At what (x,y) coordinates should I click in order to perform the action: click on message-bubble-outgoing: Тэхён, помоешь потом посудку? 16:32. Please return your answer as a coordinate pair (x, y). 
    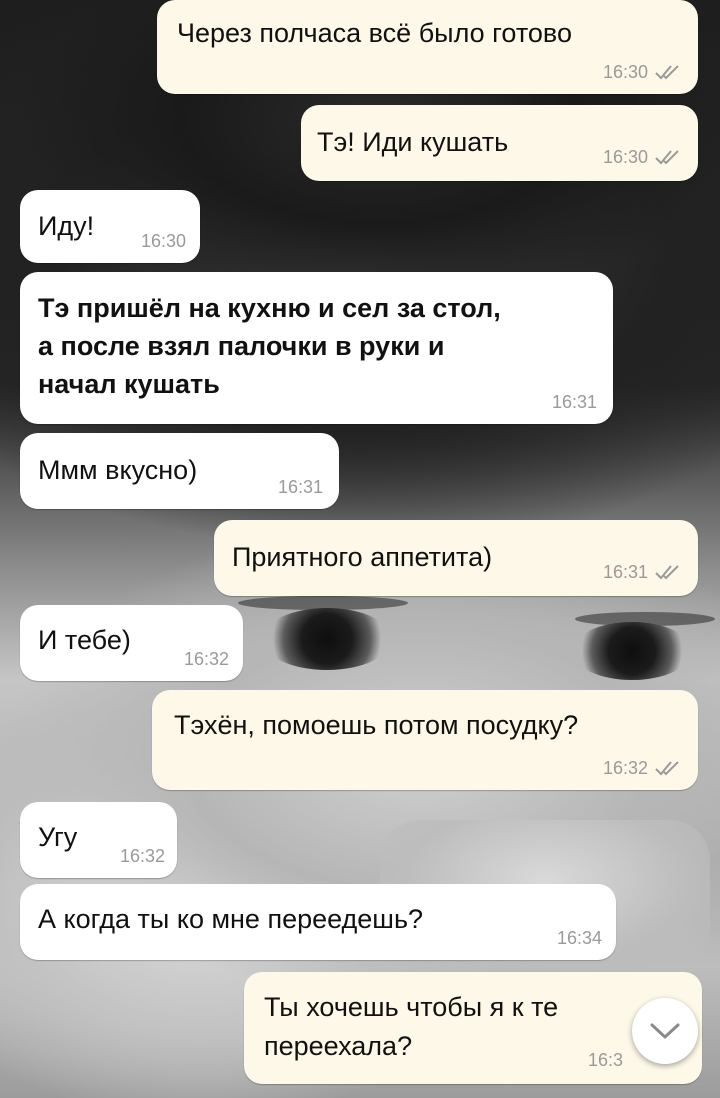
    Looking at the image, I should click on (425, 740).